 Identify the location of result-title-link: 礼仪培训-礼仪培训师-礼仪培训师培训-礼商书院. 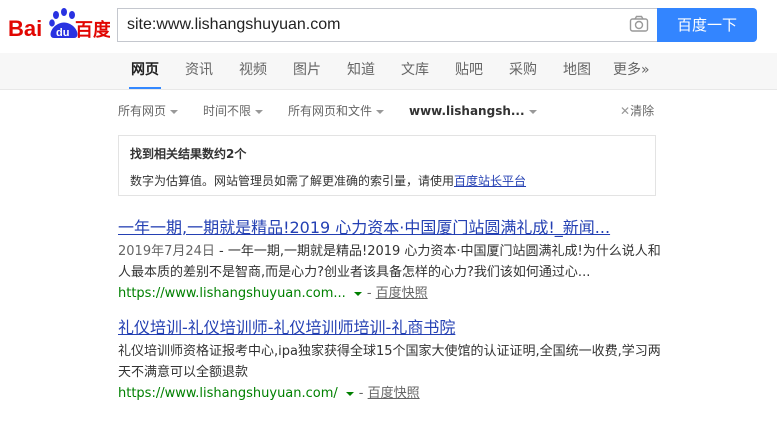
(390, 328).